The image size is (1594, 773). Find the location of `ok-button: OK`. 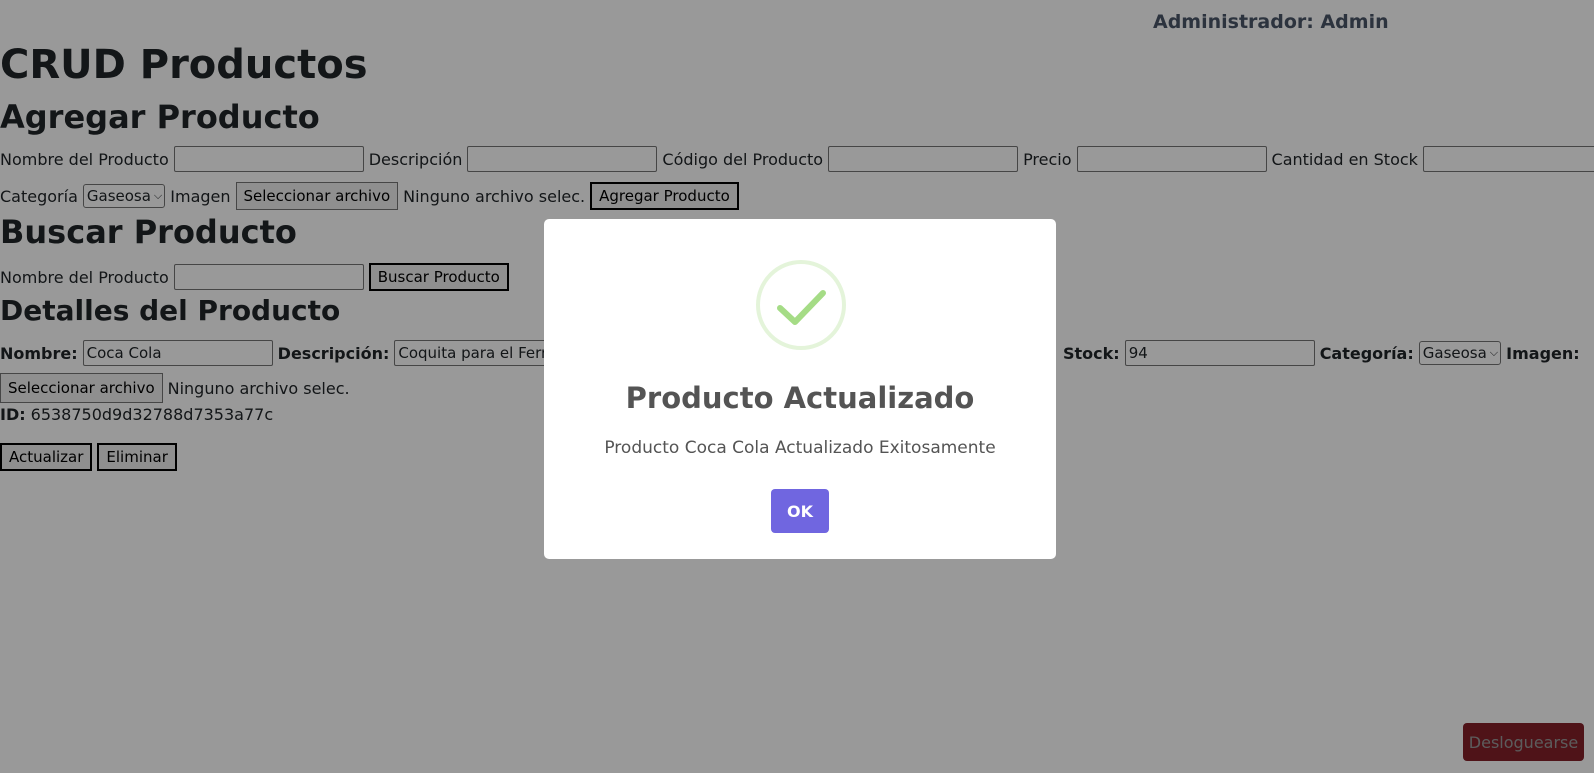

ok-button: OK is located at coordinates (800, 511).